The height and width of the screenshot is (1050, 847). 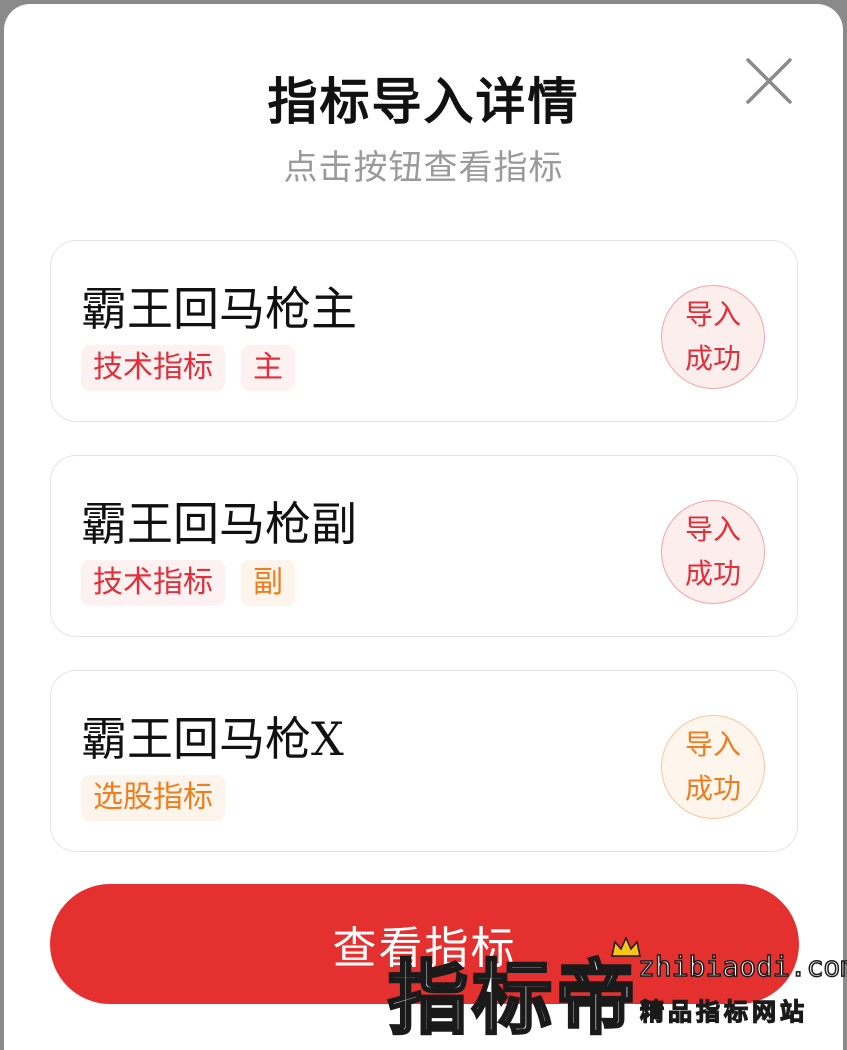 I want to click on tag-position: 副, so click(x=268, y=583).